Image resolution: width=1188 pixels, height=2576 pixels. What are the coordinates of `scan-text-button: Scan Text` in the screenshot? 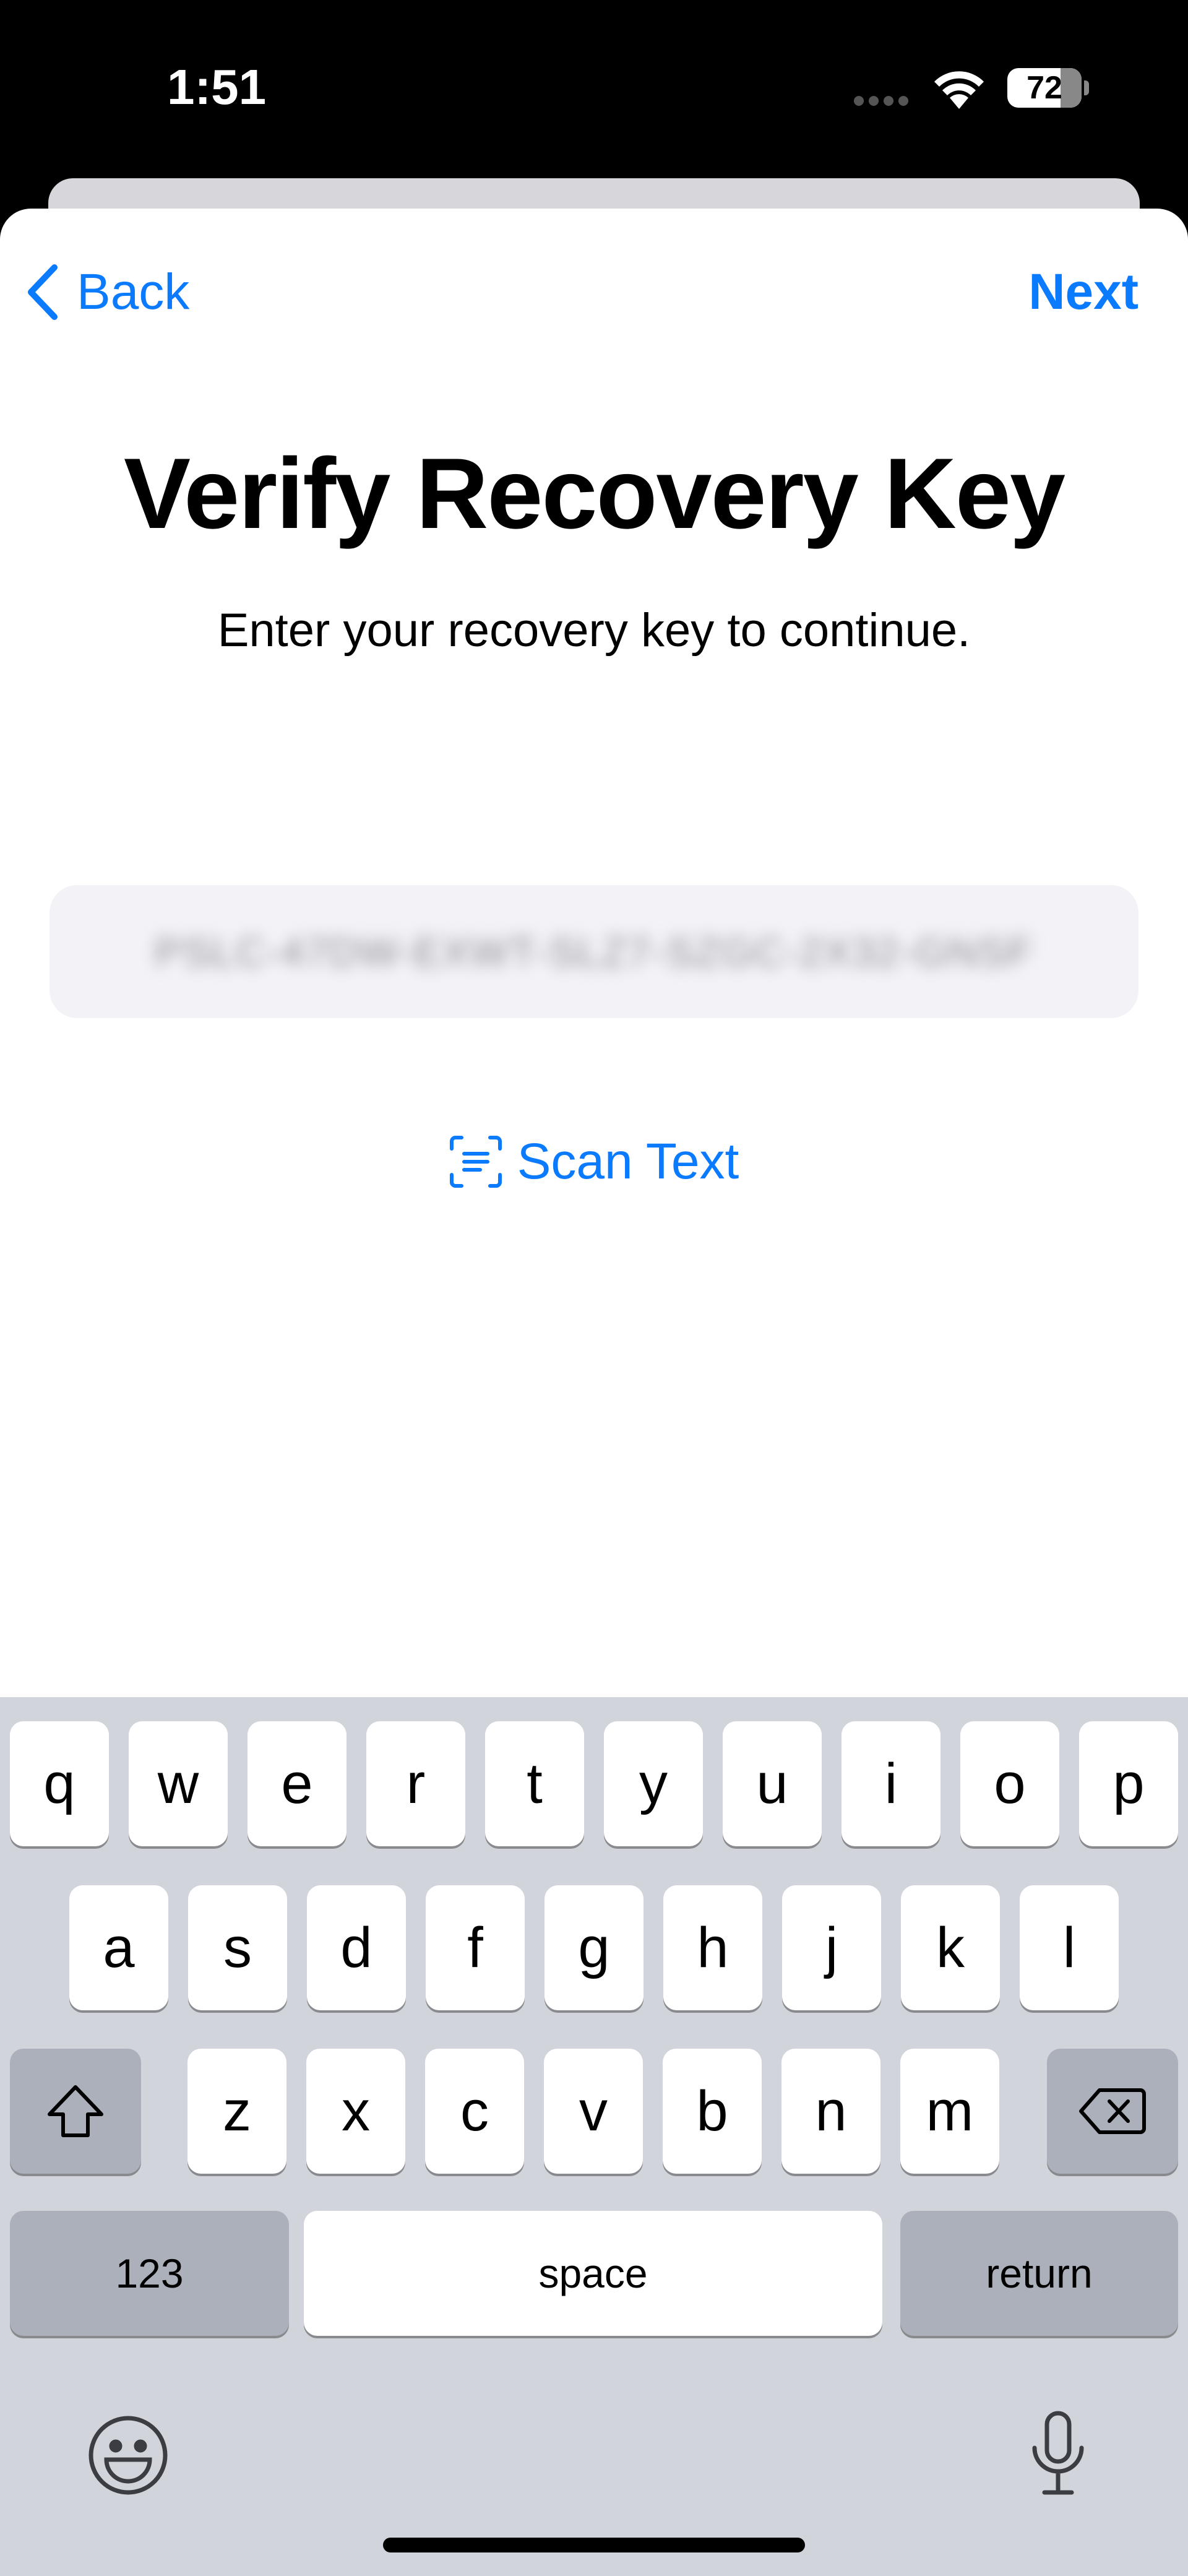 It's located at (594, 1162).